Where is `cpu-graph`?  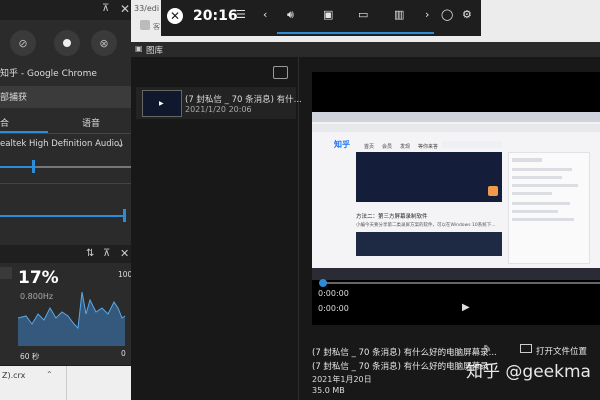 cpu-graph is located at coordinates (72, 318).